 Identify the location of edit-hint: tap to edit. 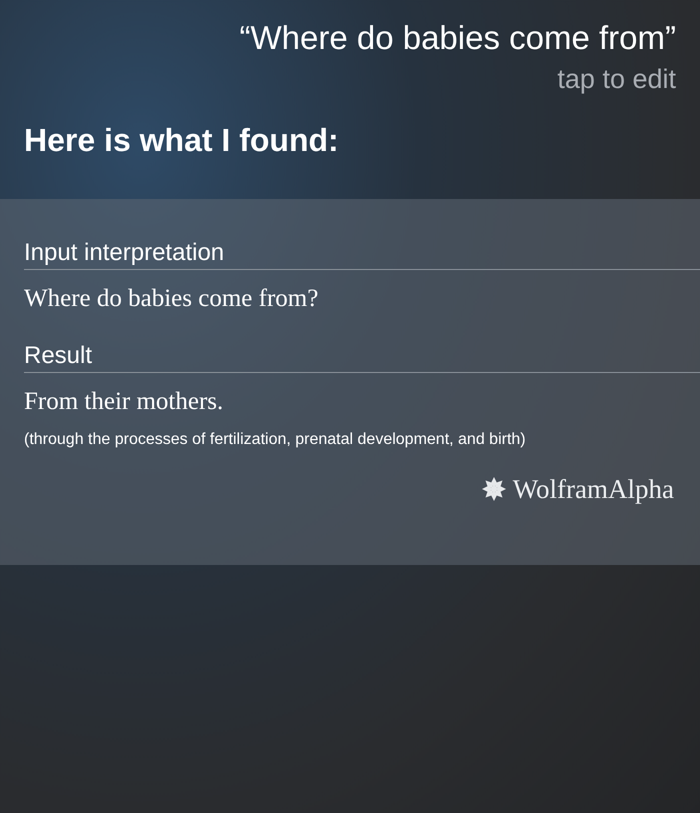
(616, 79).